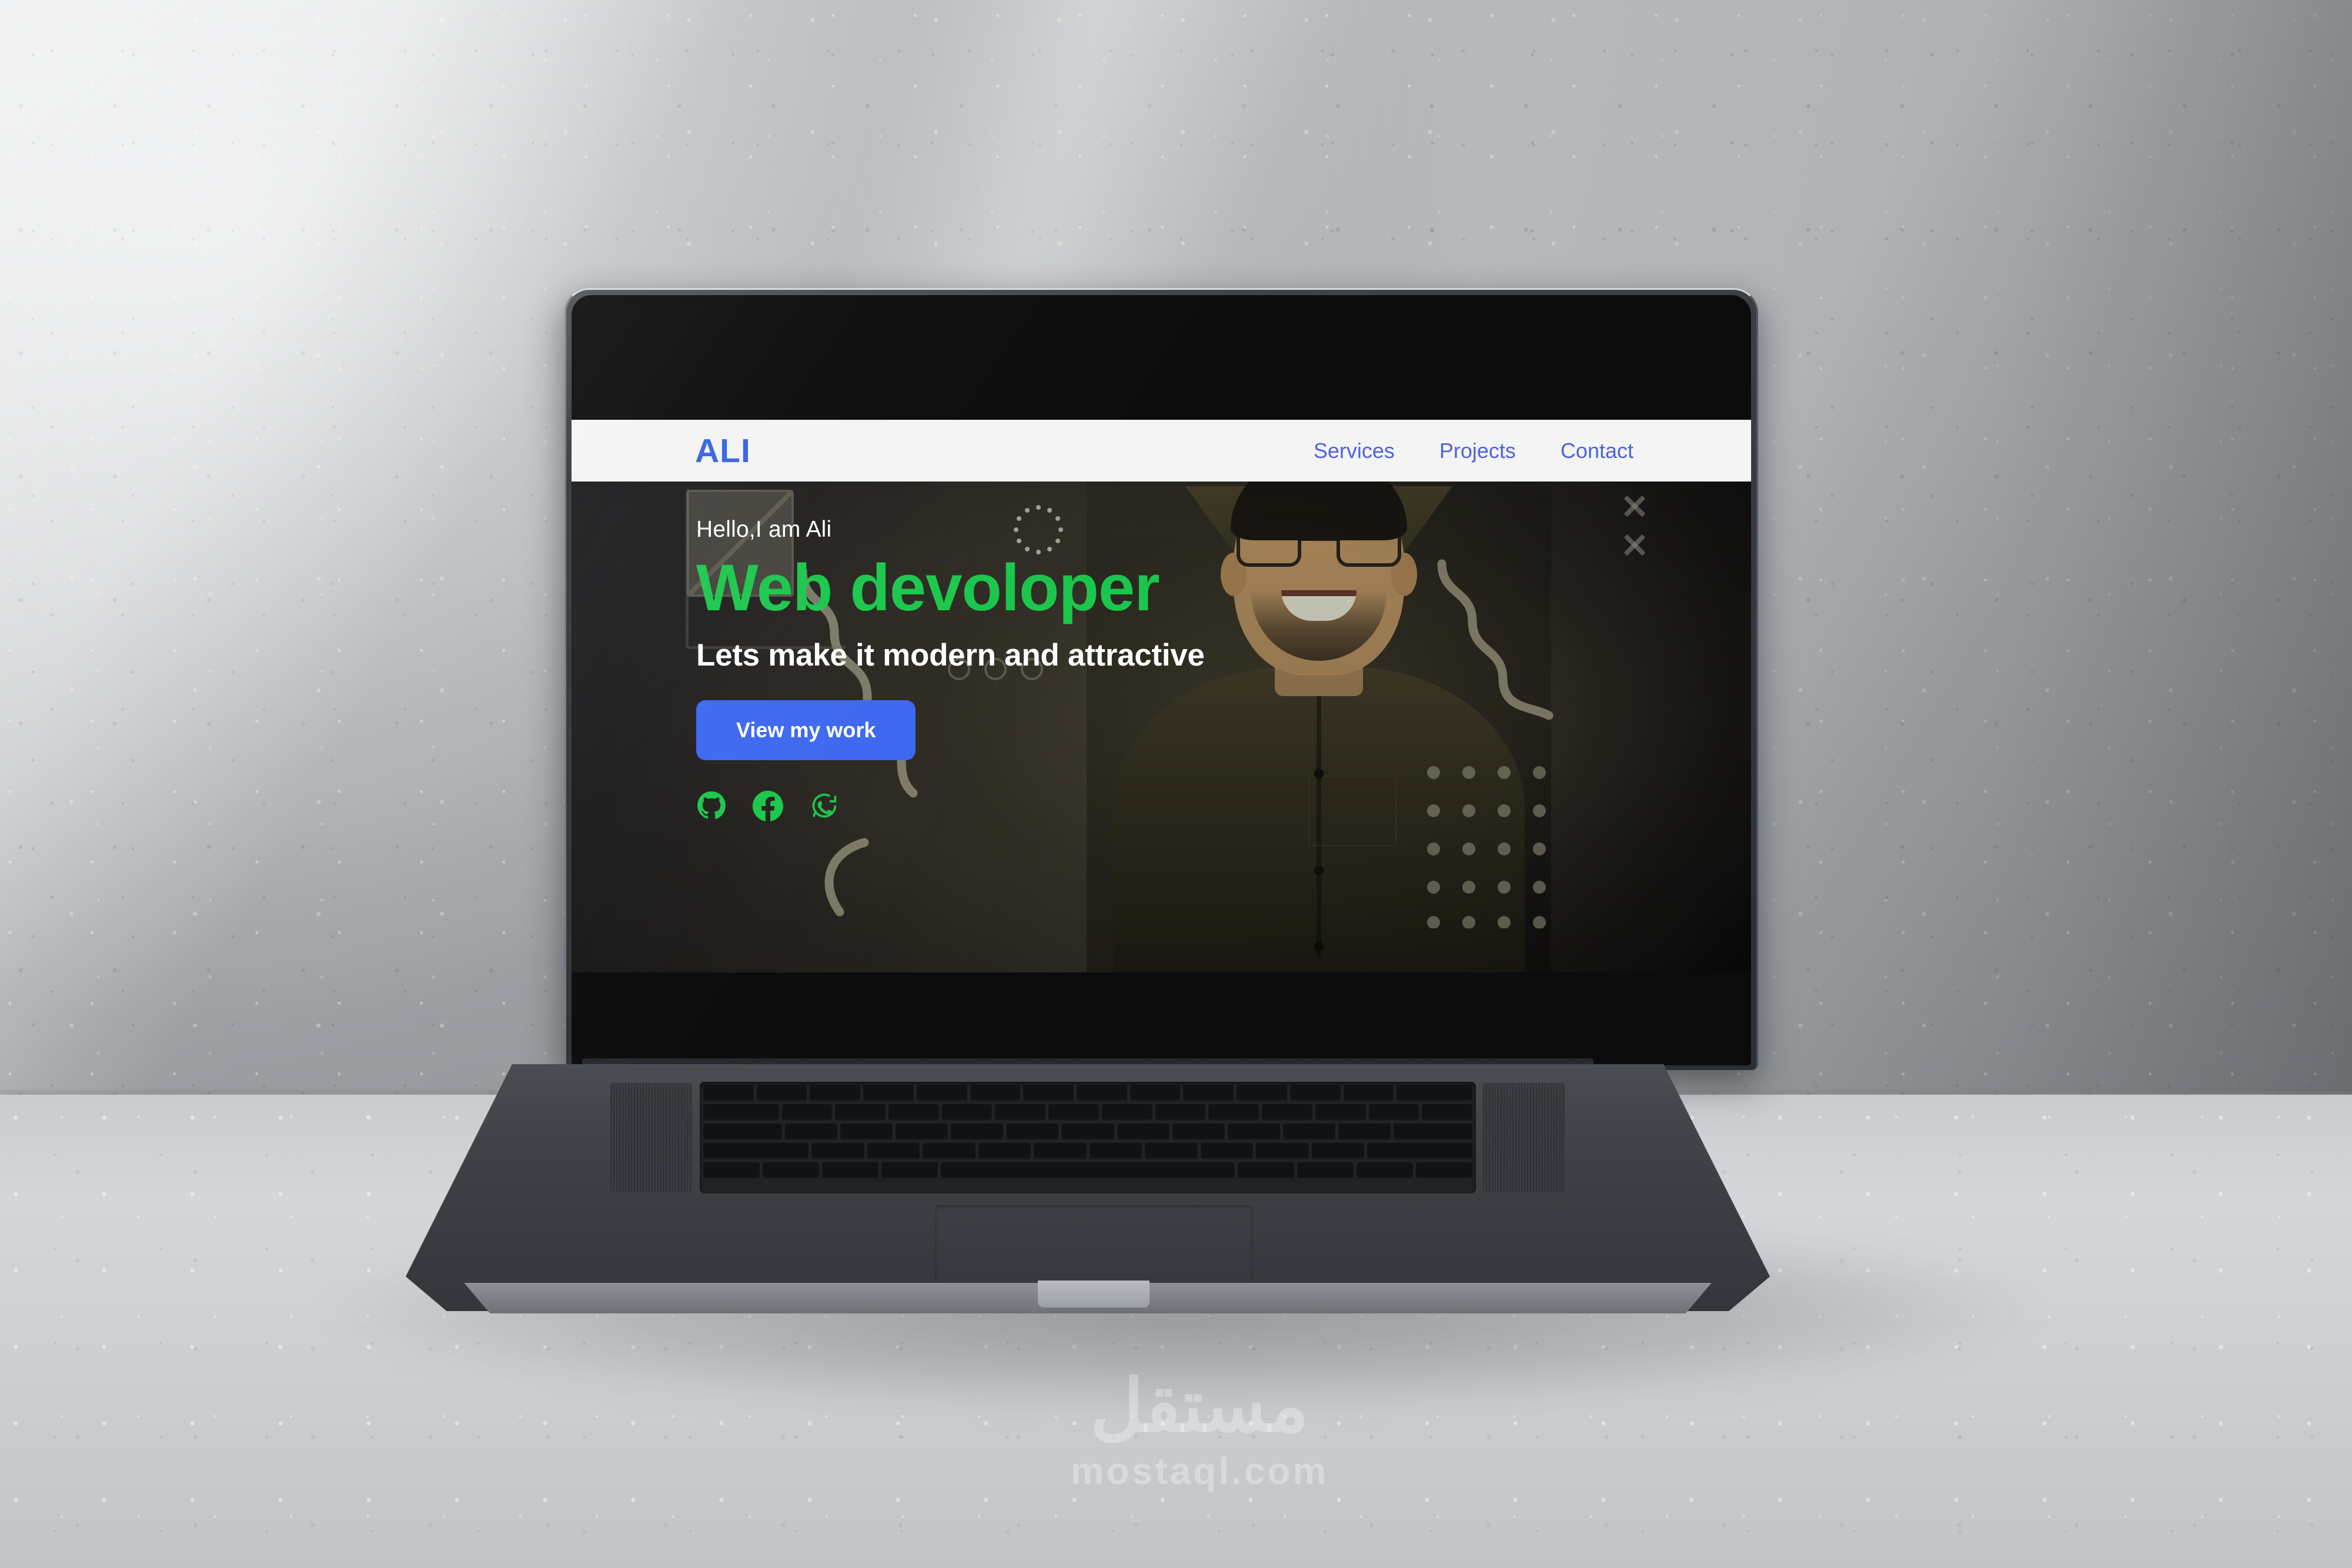 The image size is (2352, 1568). What do you see at coordinates (711, 806) in the screenshot?
I see `github-icon` at bounding box center [711, 806].